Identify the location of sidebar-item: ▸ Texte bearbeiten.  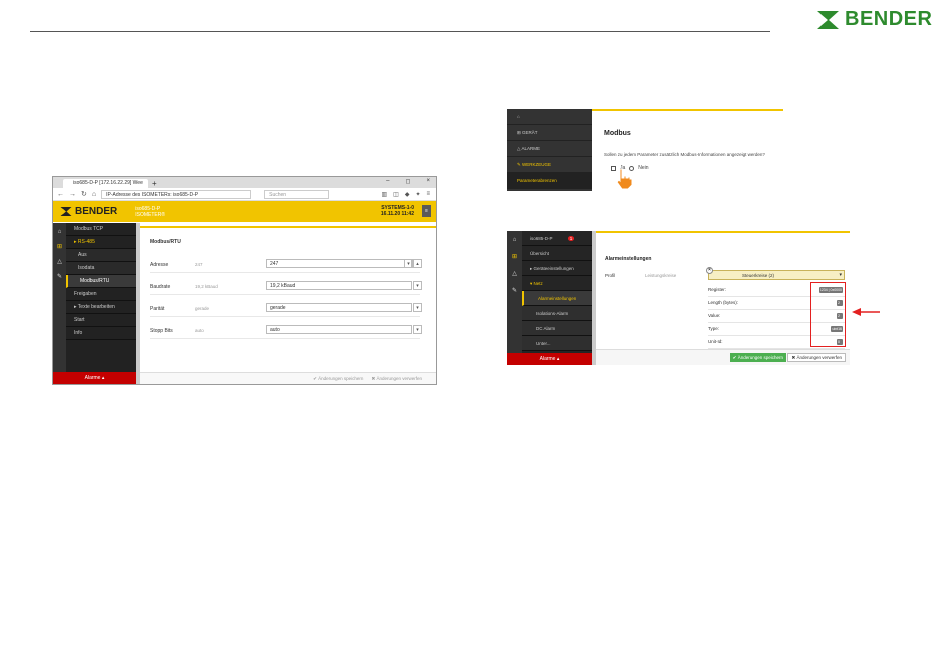
(101, 307).